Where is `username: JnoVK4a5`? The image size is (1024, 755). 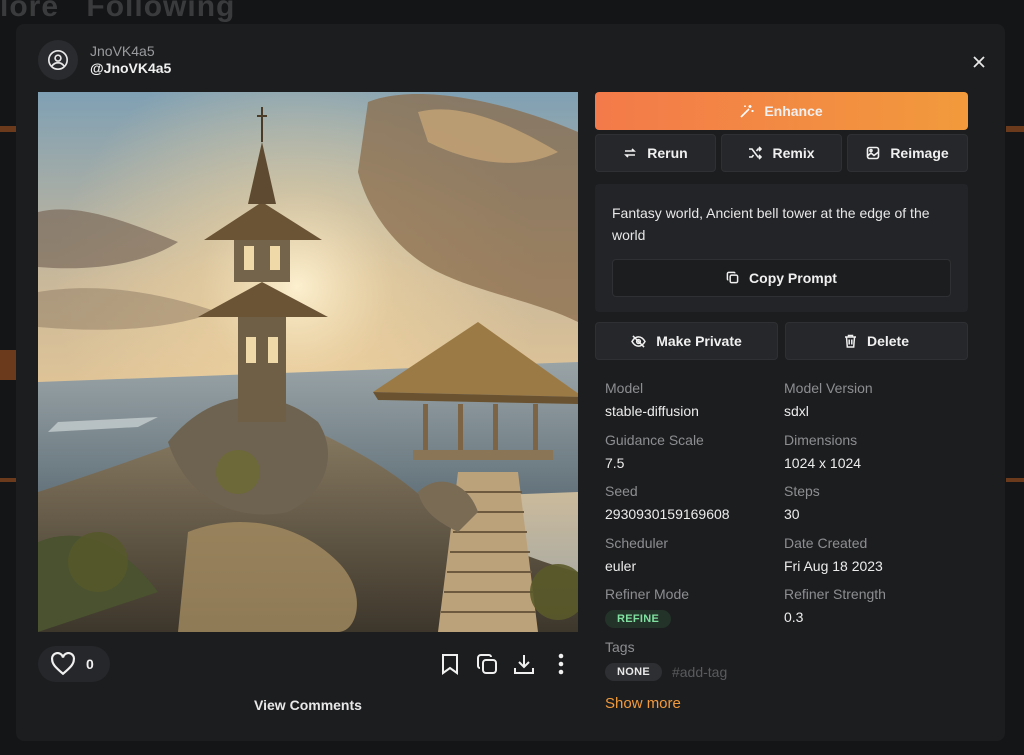 username: JnoVK4a5 is located at coordinates (130, 52).